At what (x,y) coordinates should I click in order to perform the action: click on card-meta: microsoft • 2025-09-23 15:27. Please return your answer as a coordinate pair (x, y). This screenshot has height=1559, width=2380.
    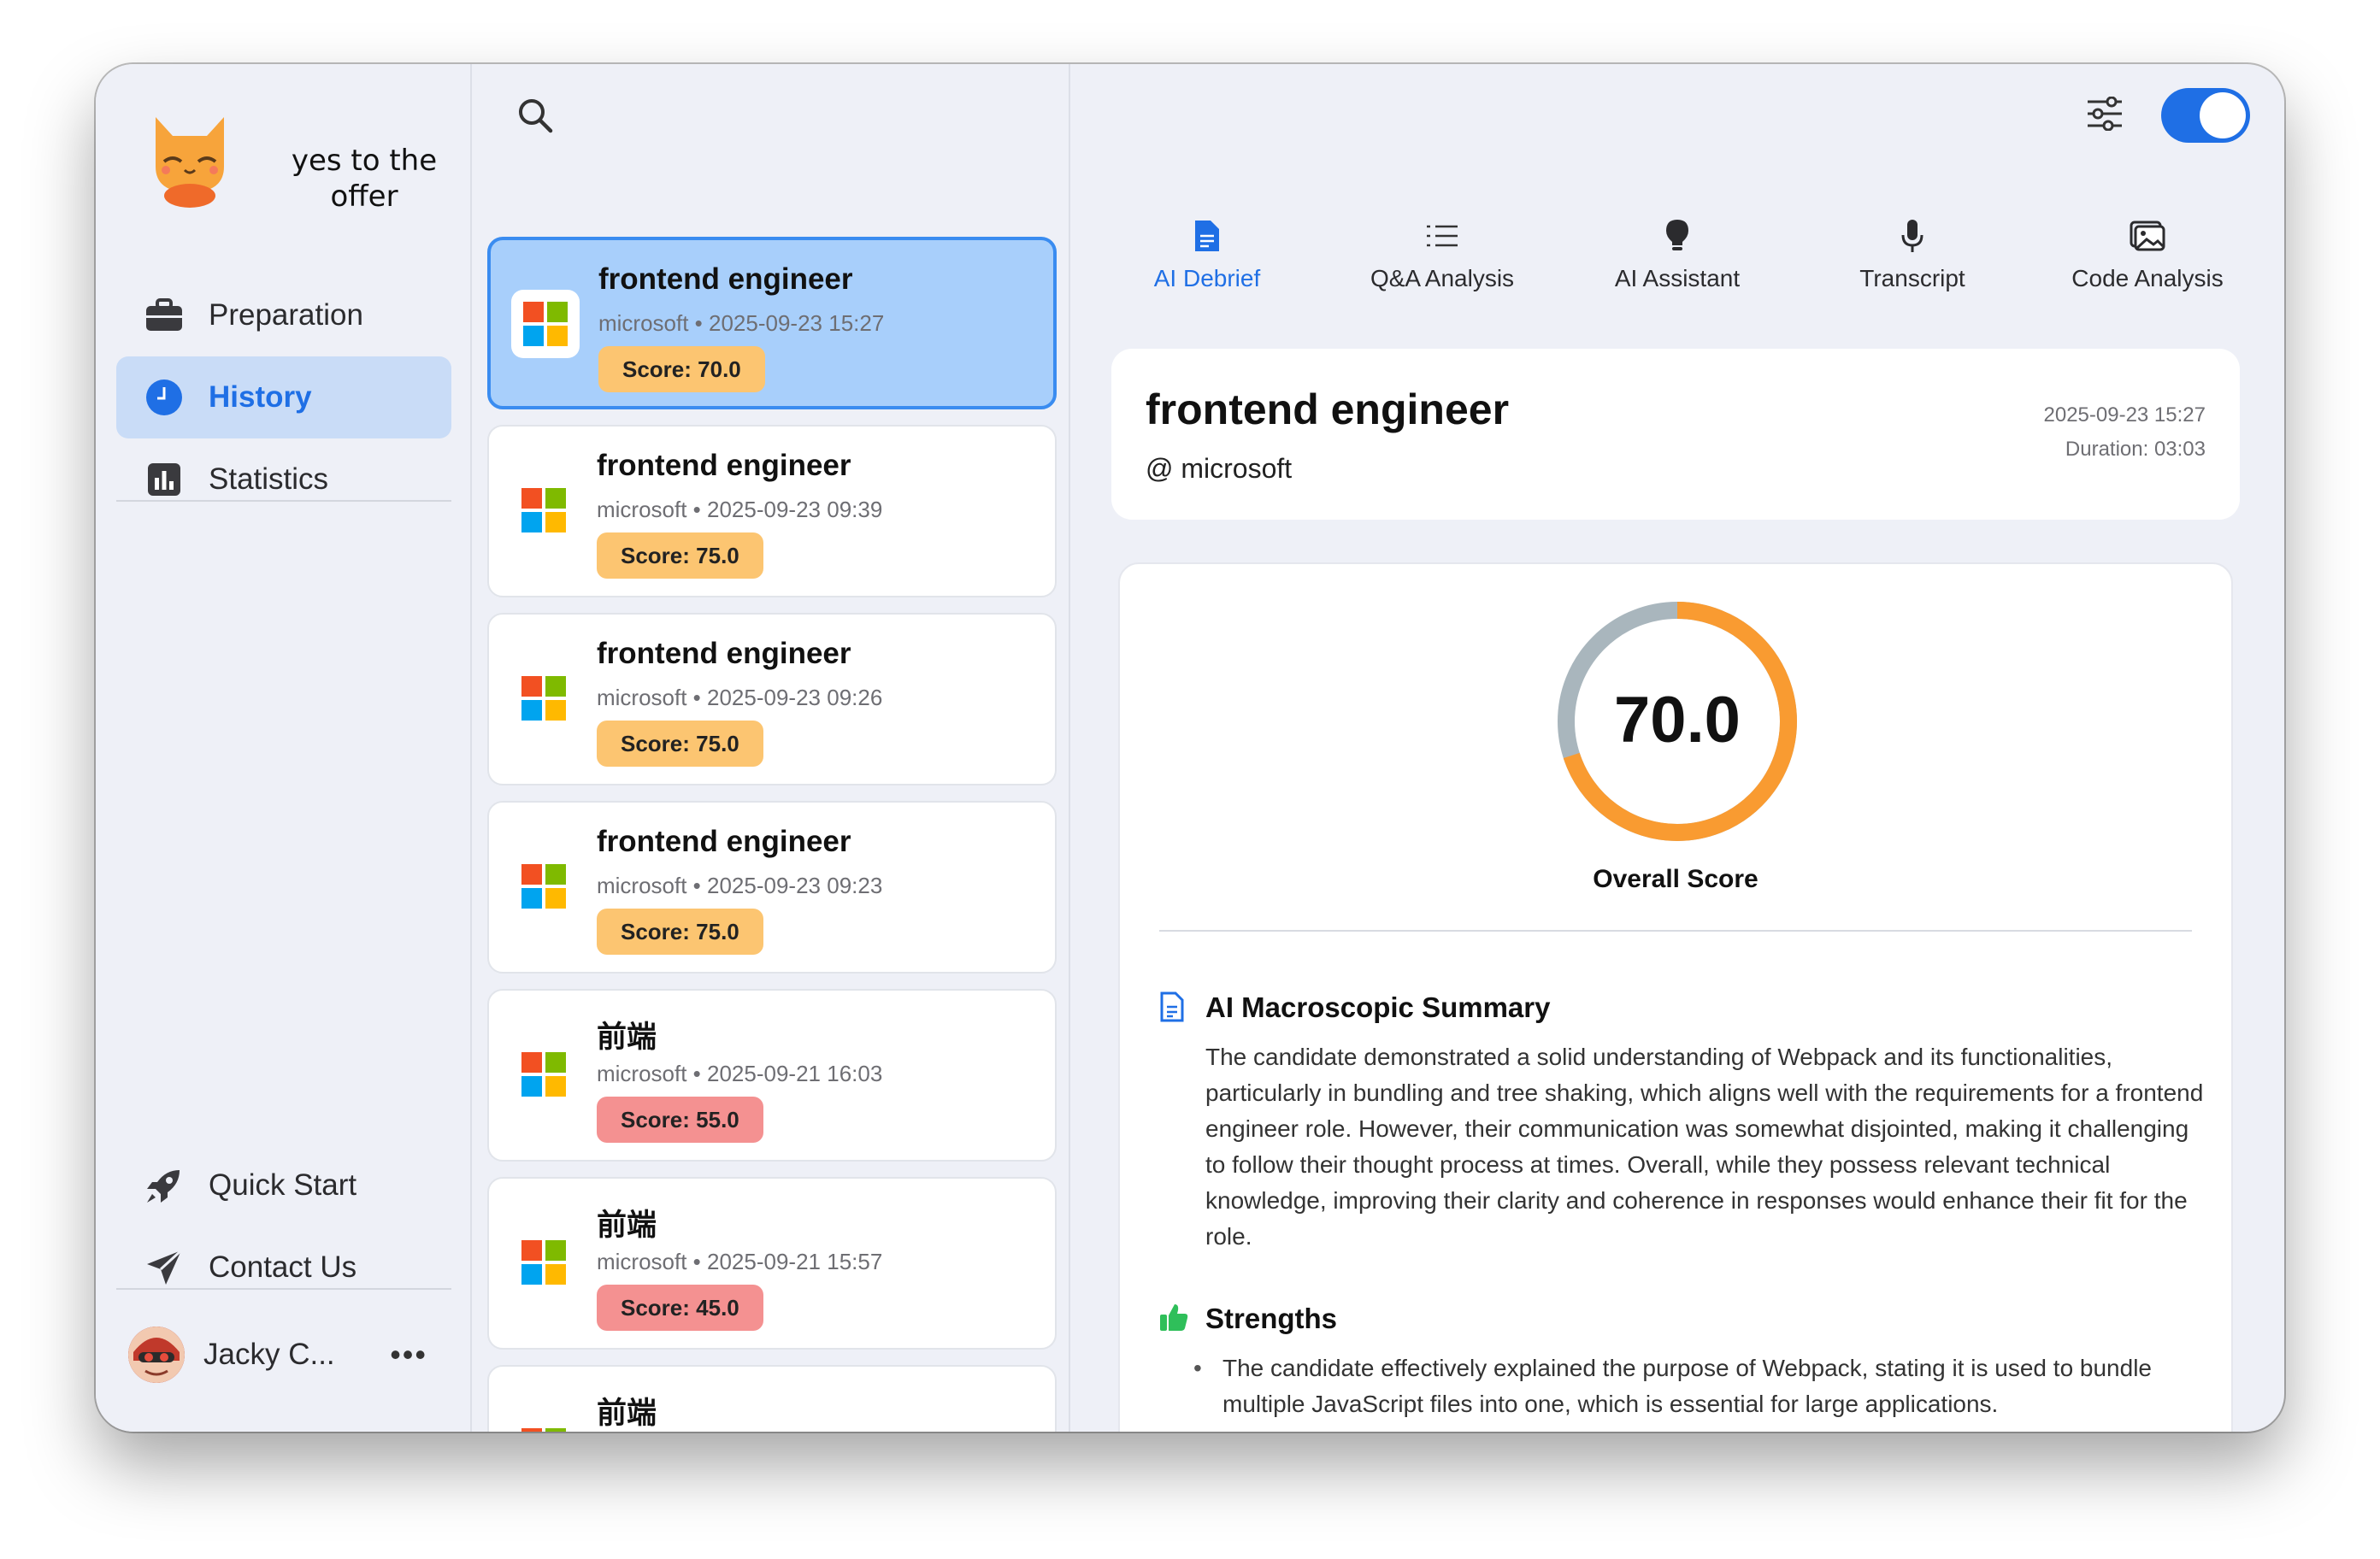
    Looking at the image, I should click on (742, 323).